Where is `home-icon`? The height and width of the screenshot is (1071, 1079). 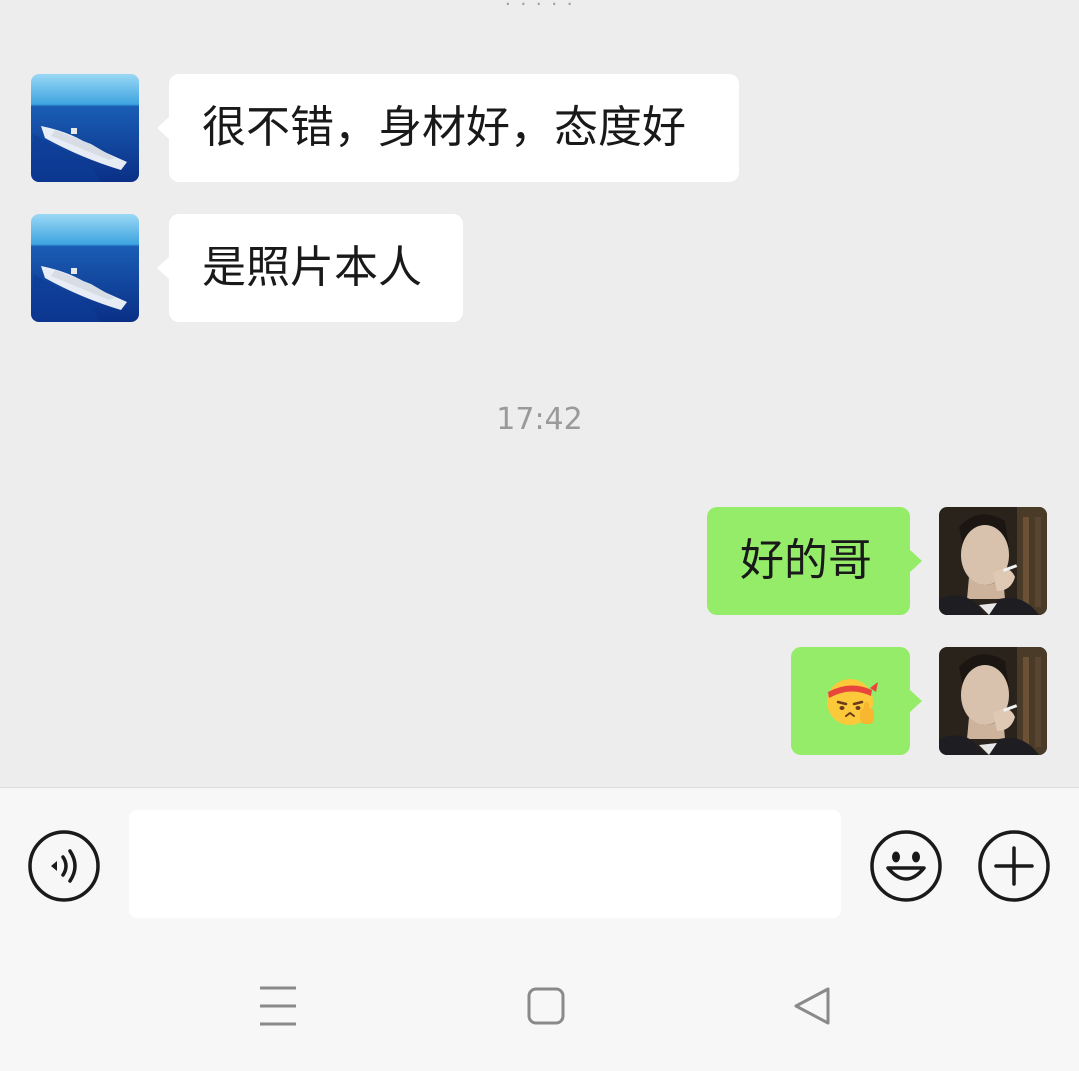 home-icon is located at coordinates (546, 1006).